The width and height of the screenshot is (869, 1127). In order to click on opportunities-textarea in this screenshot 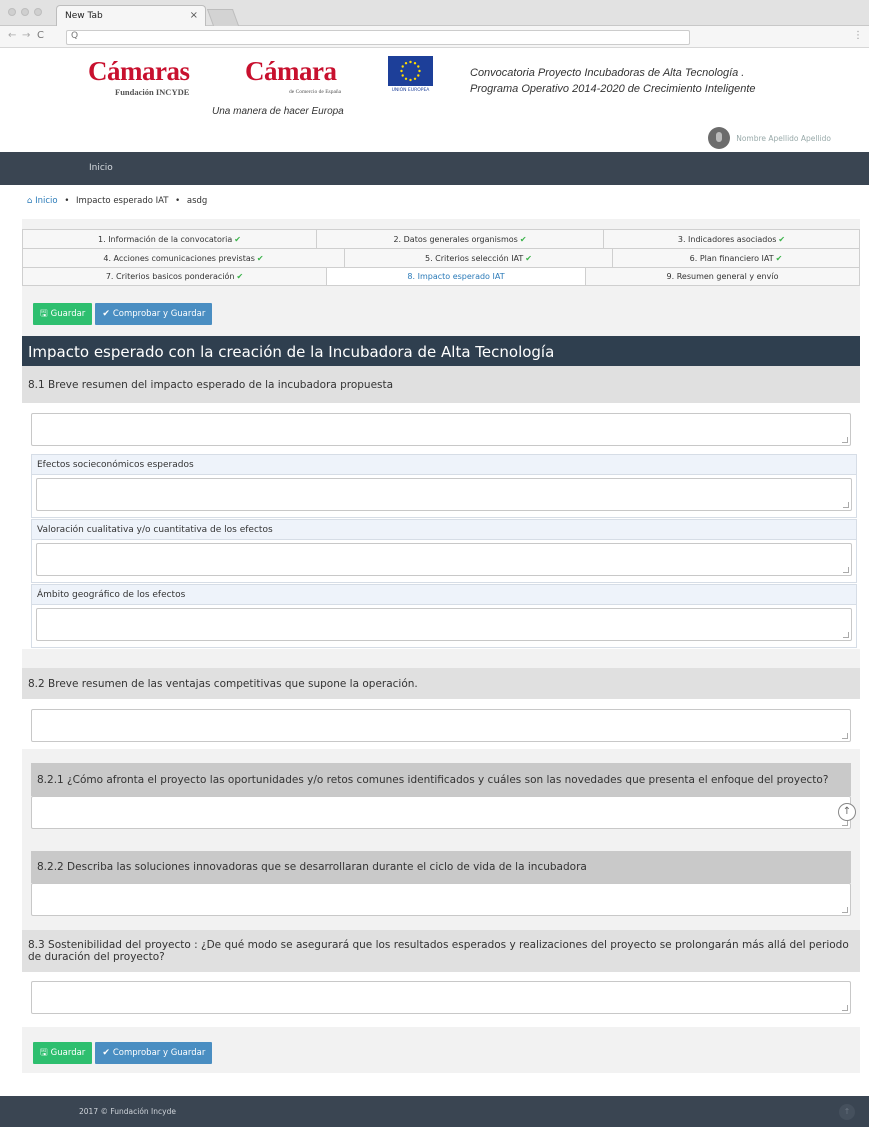, I will do `click(441, 812)`.